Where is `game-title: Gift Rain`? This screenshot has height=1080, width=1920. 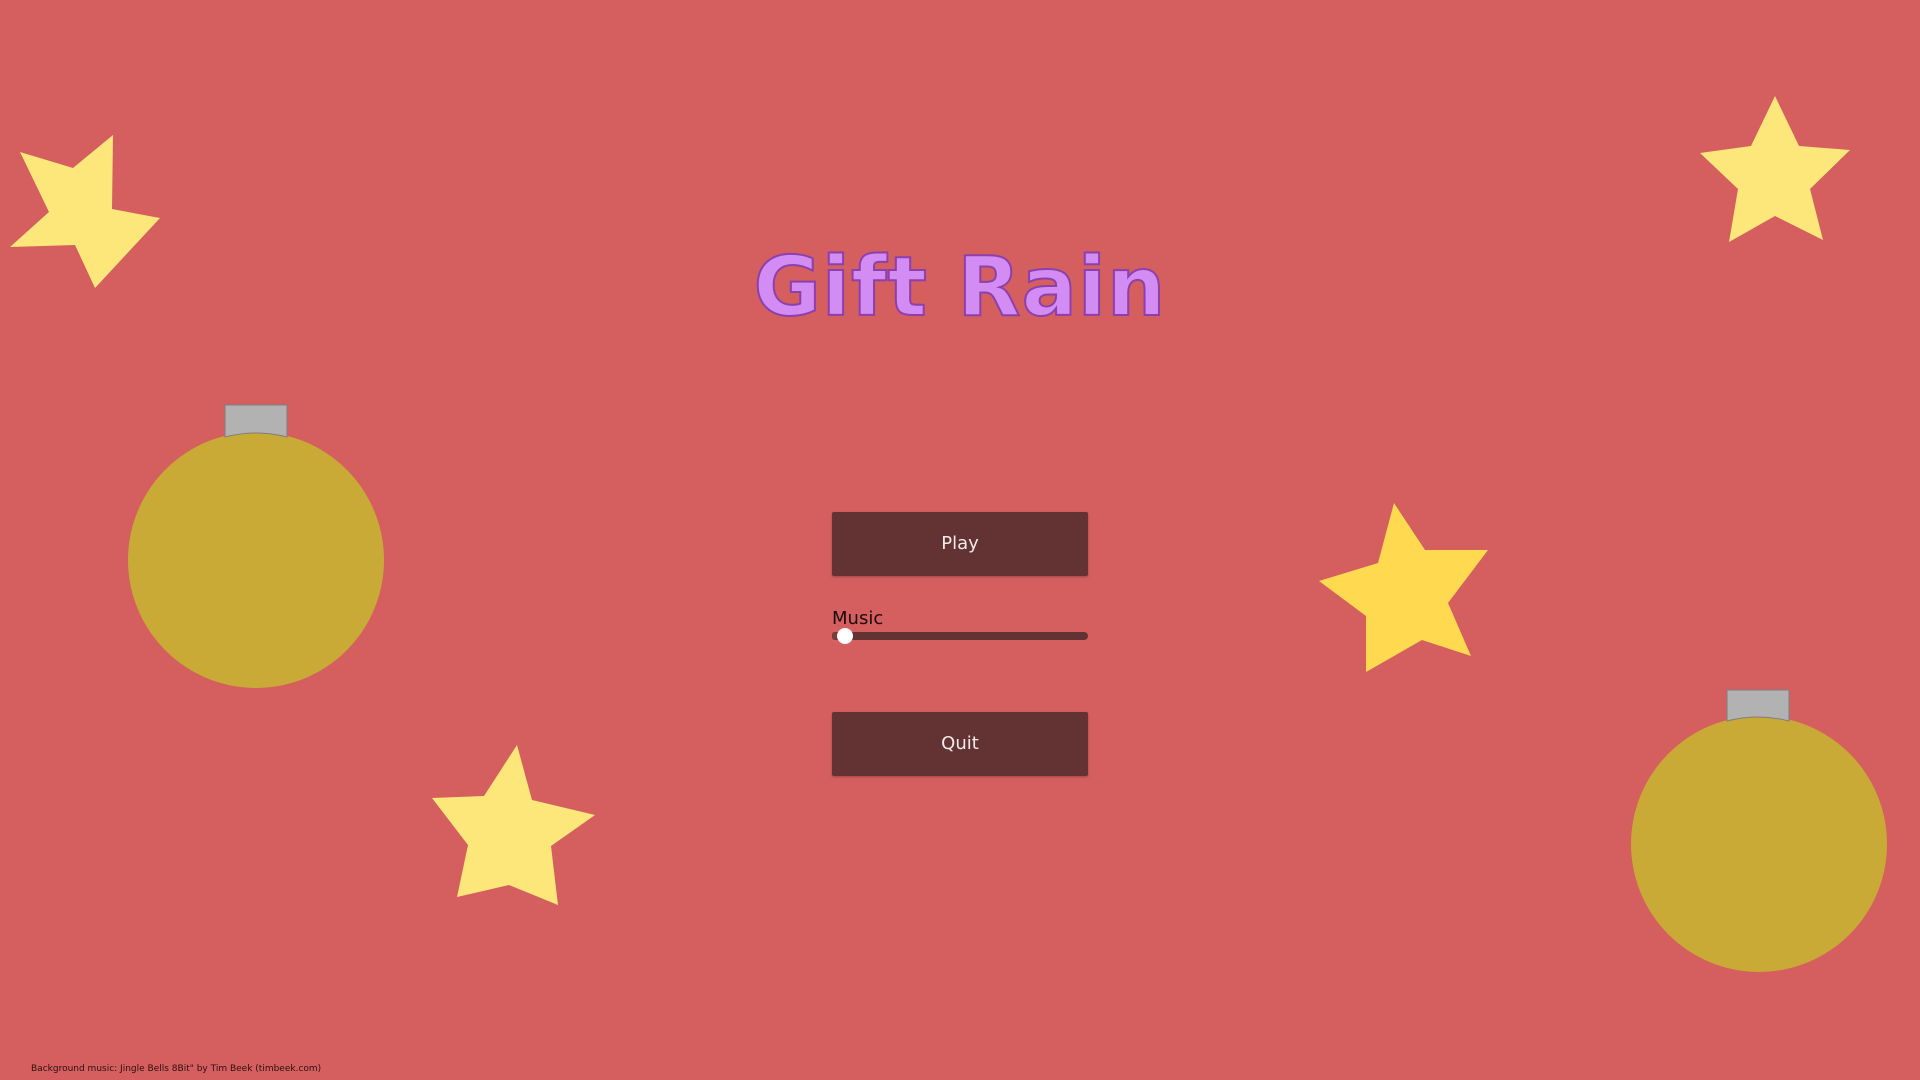 game-title: Gift Rain is located at coordinates (960, 287).